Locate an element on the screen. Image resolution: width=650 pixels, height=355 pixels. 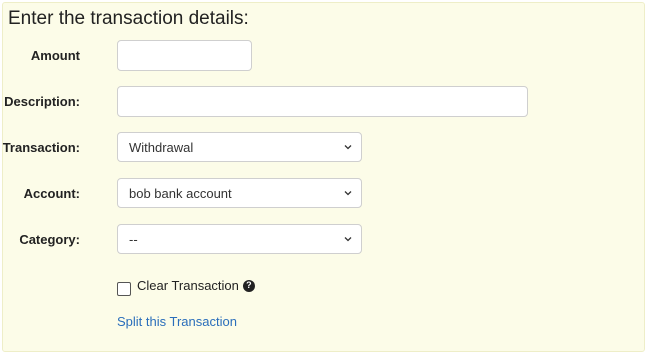
transaction-label: Transaction: is located at coordinates (41, 147).